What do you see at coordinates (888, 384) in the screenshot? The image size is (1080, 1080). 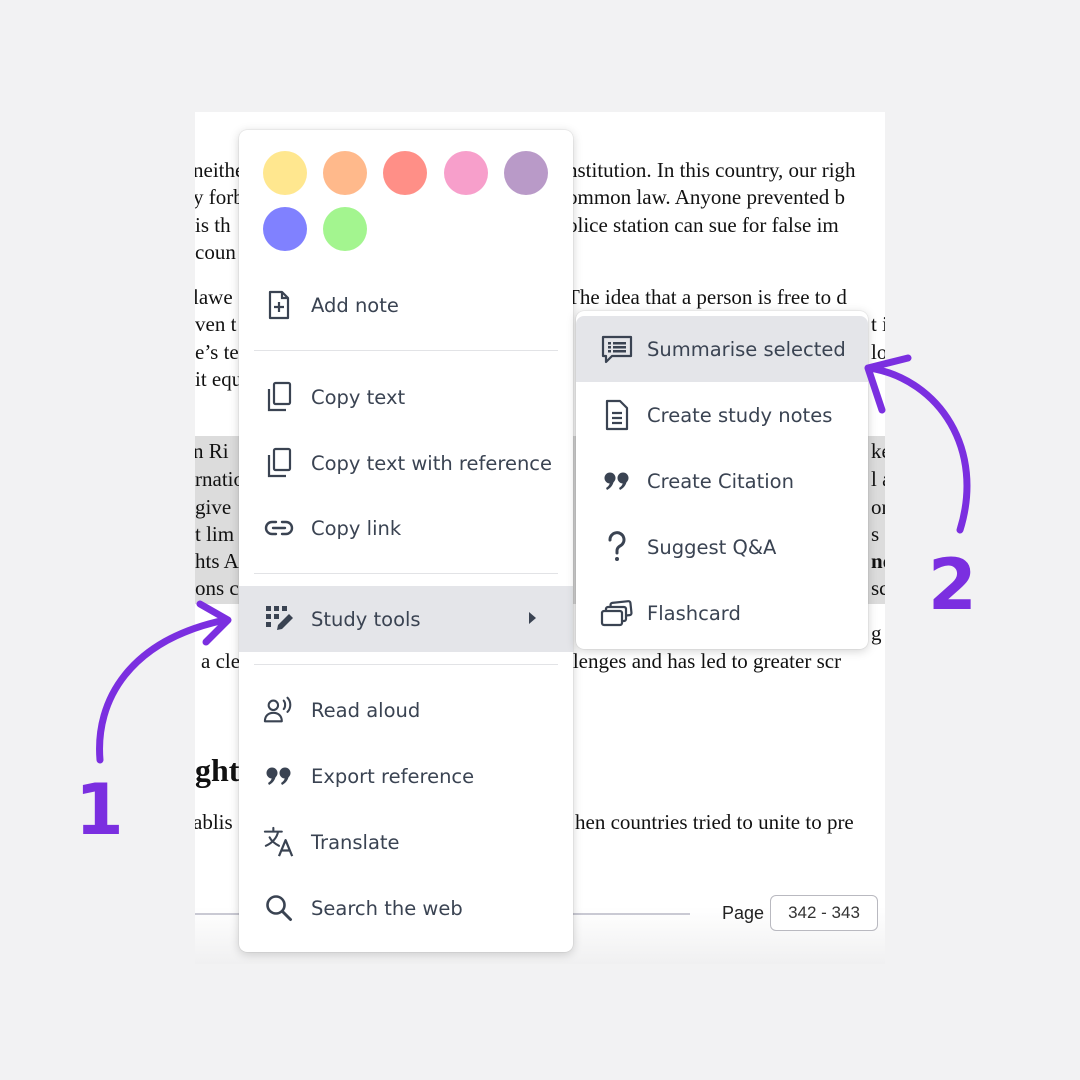 I see `arrow-2-head` at bounding box center [888, 384].